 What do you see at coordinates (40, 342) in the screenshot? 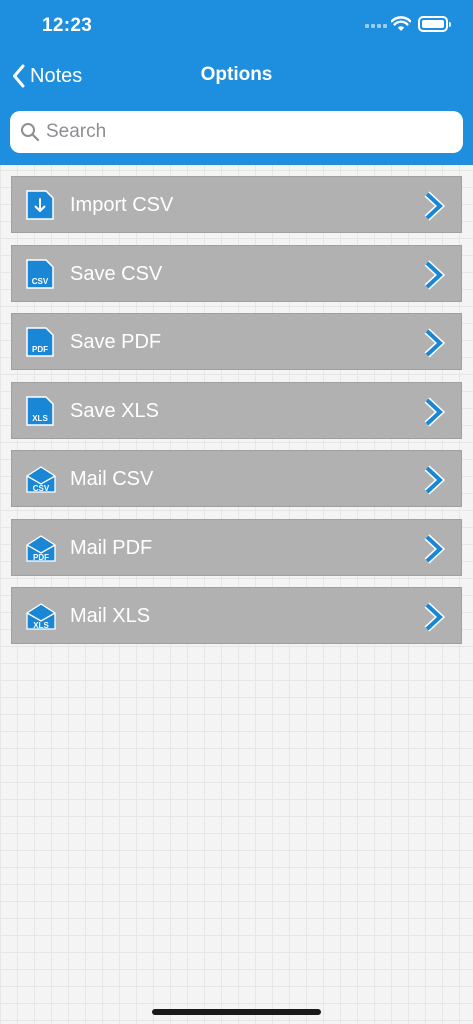
I see `save-pdf-icon: PDF` at bounding box center [40, 342].